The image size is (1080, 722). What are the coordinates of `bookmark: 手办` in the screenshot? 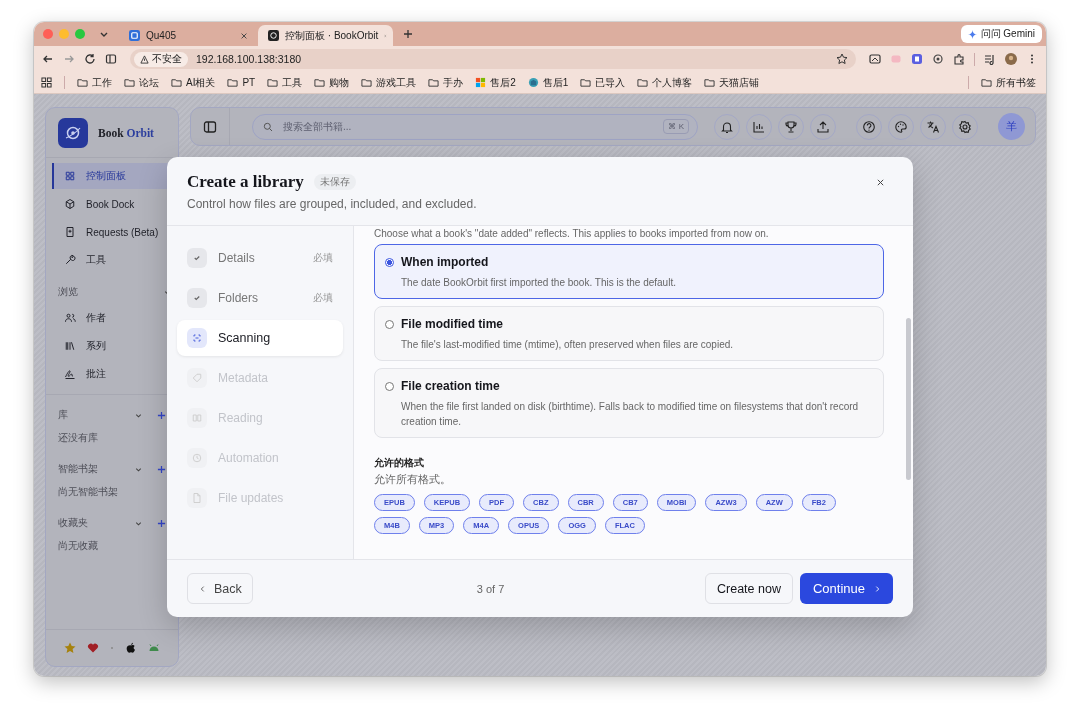 It's located at (446, 82).